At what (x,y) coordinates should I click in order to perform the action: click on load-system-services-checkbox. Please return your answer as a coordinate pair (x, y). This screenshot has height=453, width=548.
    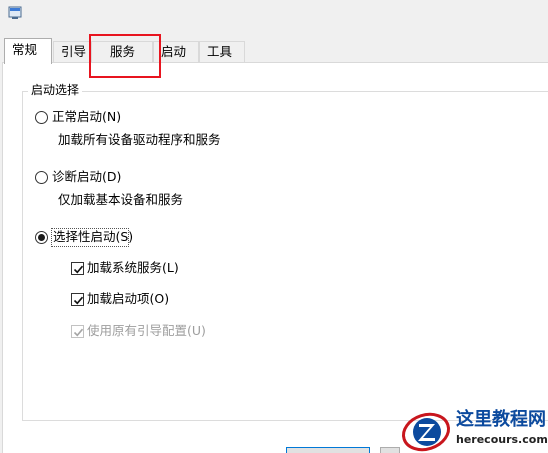
    Looking at the image, I should click on (77, 268).